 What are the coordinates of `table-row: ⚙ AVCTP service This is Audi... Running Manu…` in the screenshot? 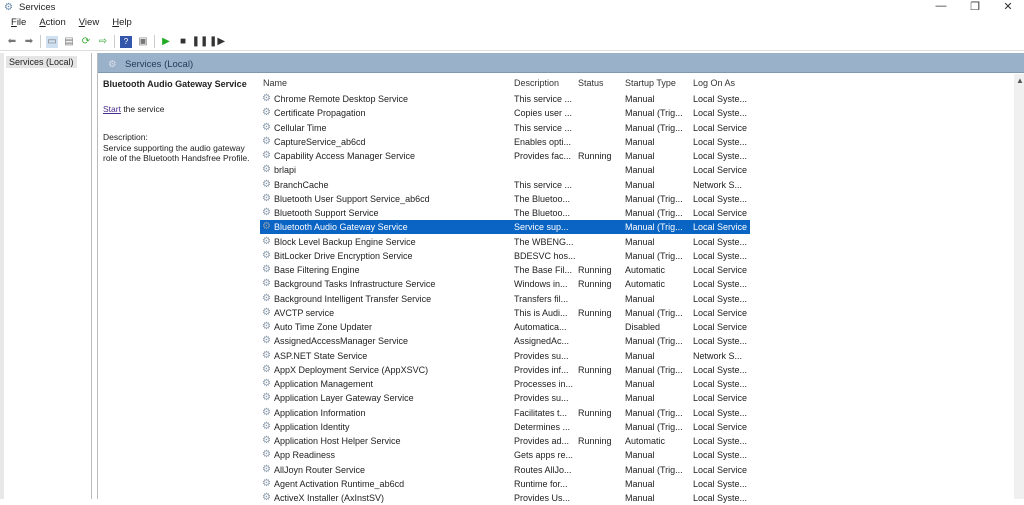 It's located at (505, 313).